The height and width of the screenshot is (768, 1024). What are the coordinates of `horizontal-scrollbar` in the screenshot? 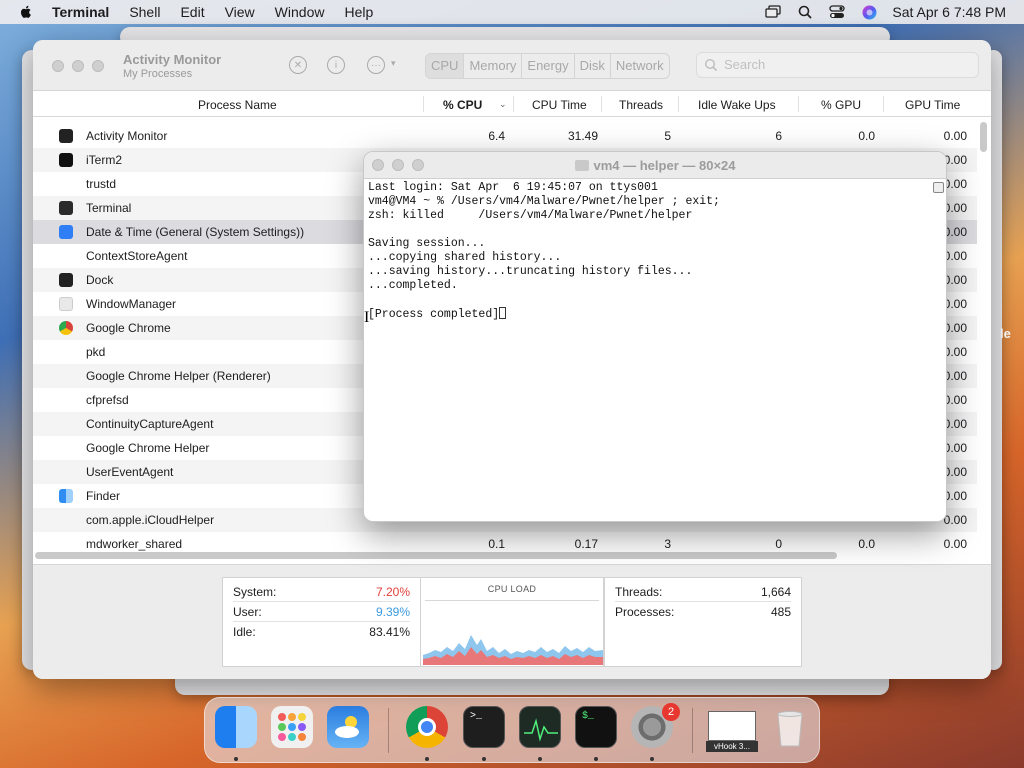 It's located at (436, 555).